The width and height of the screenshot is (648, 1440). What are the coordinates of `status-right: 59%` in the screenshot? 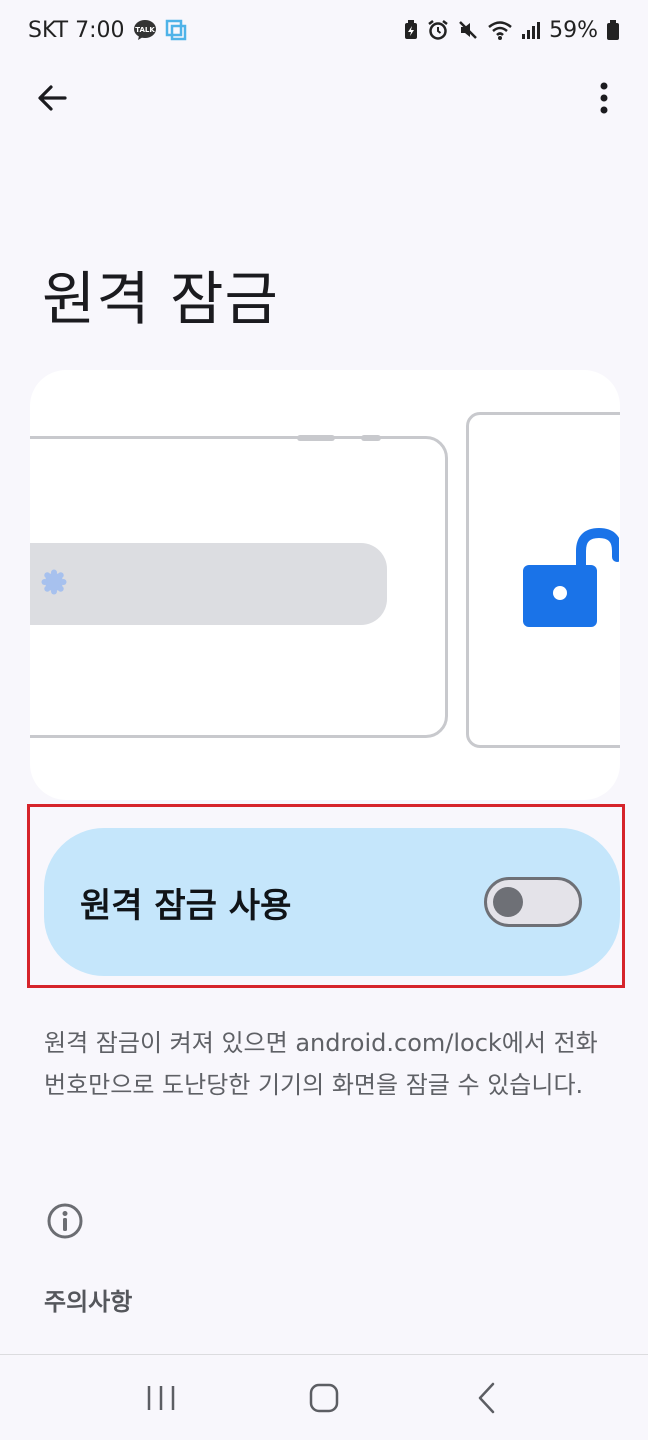 It's located at (511, 30).